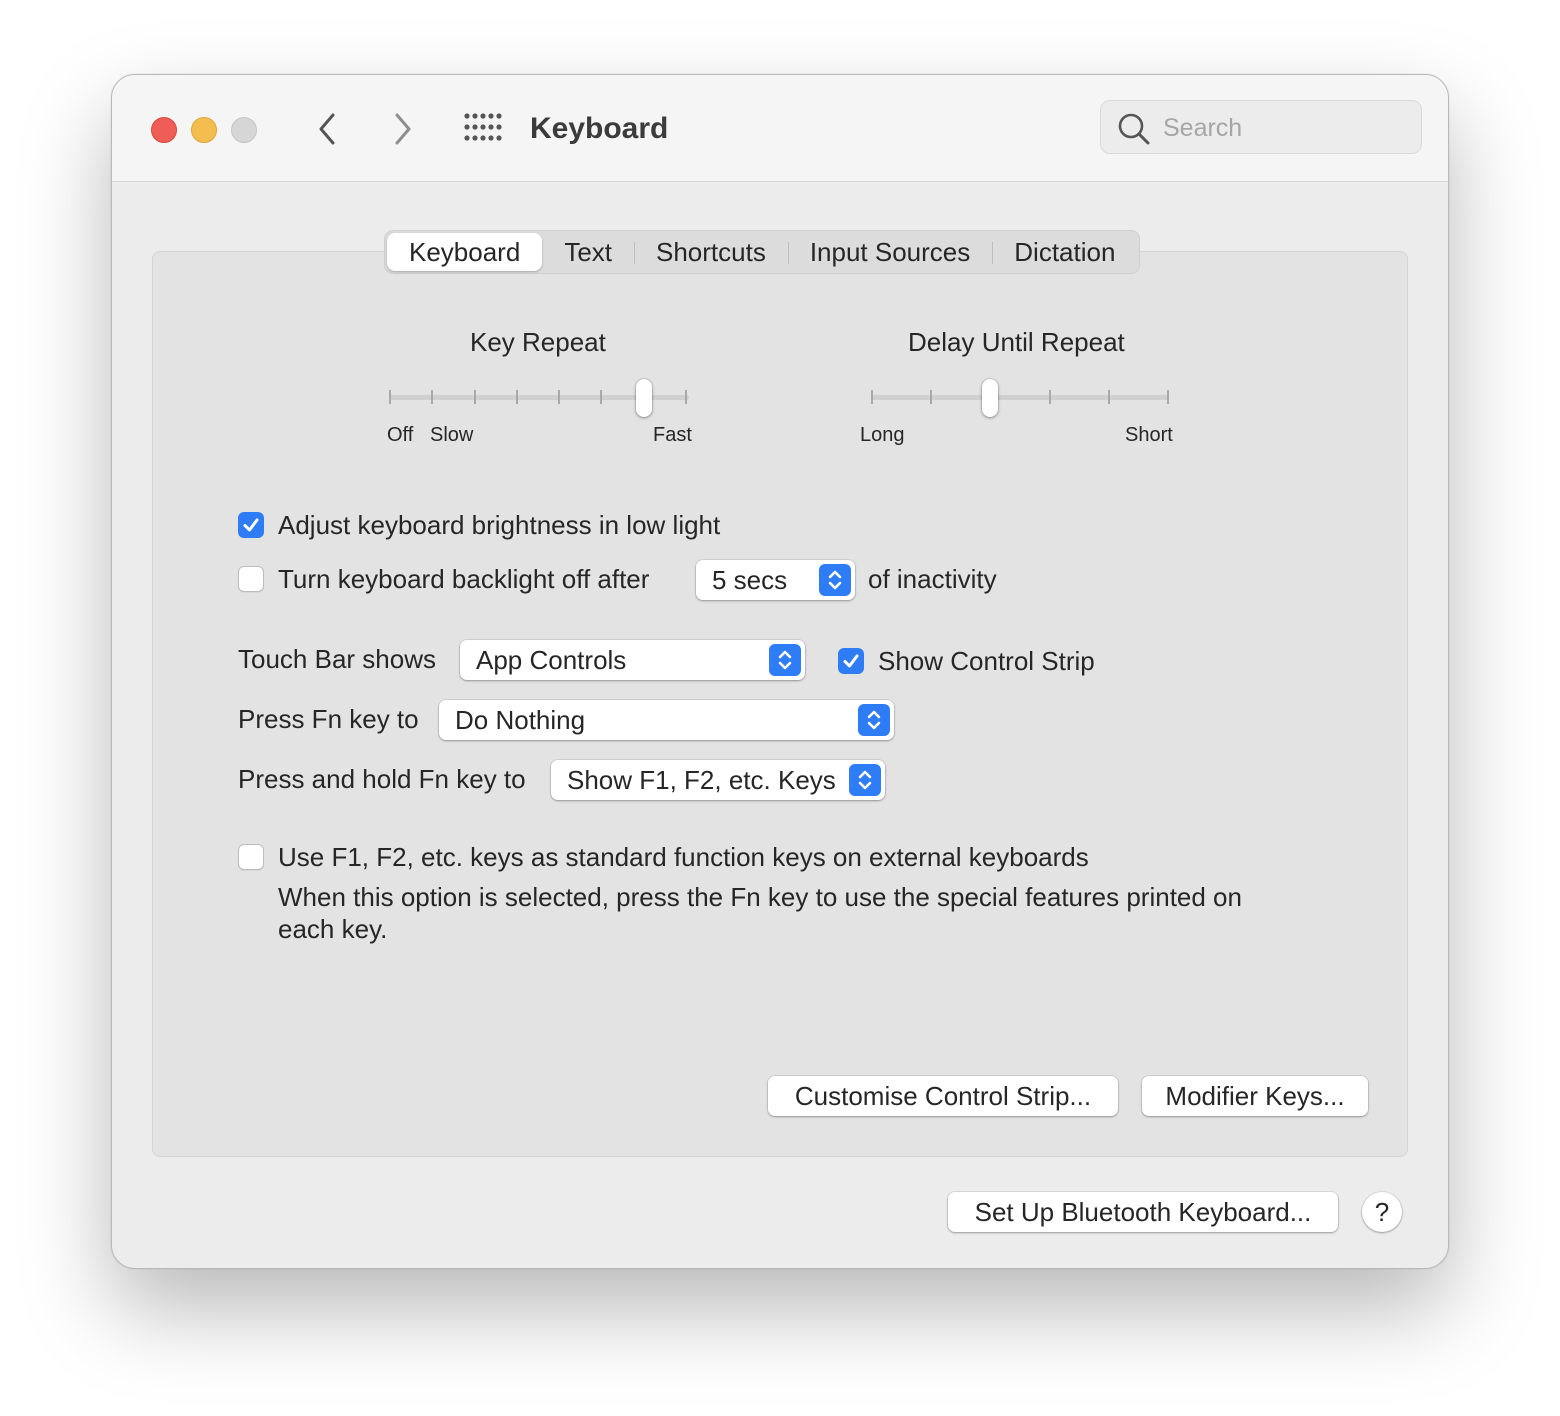 This screenshot has width=1560, height=1416. Describe the element at coordinates (551, 660) in the screenshot. I see `touch-bar-value: App Controls` at that location.